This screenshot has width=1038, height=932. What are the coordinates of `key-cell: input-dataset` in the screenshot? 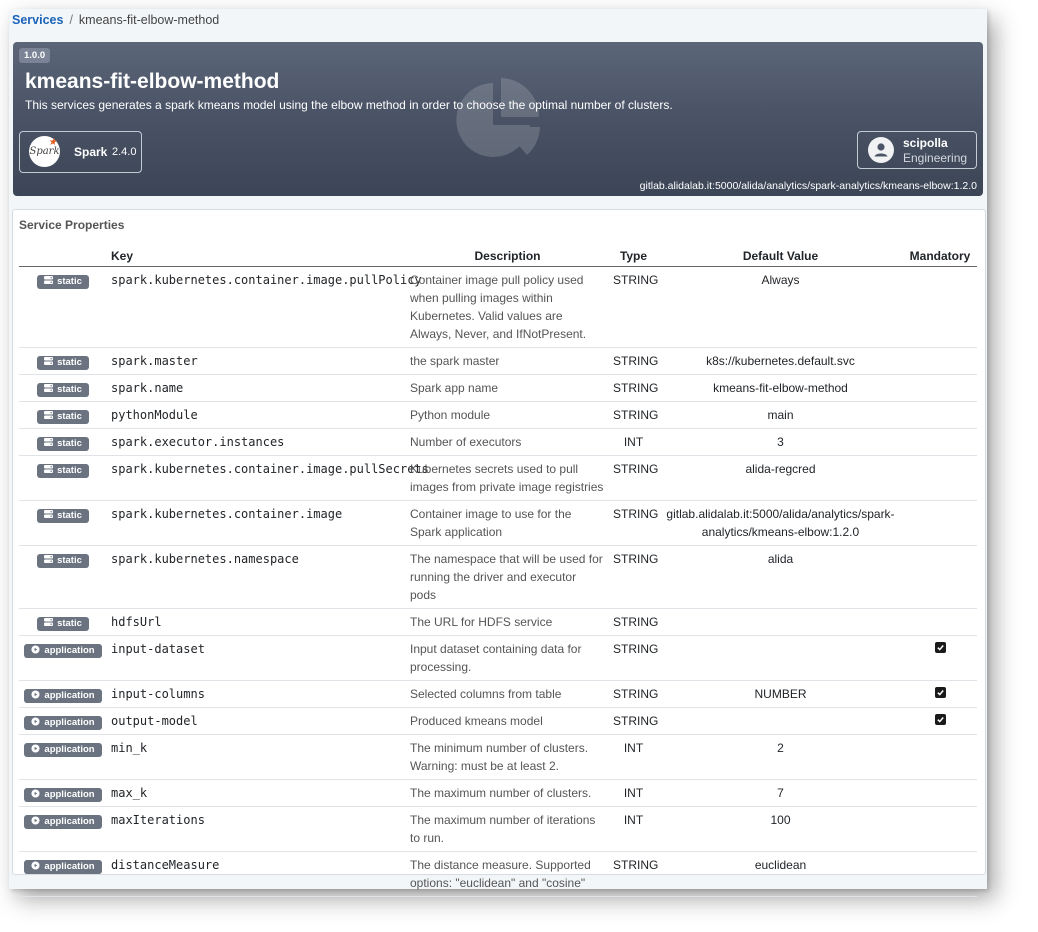 It's located at (256, 658).